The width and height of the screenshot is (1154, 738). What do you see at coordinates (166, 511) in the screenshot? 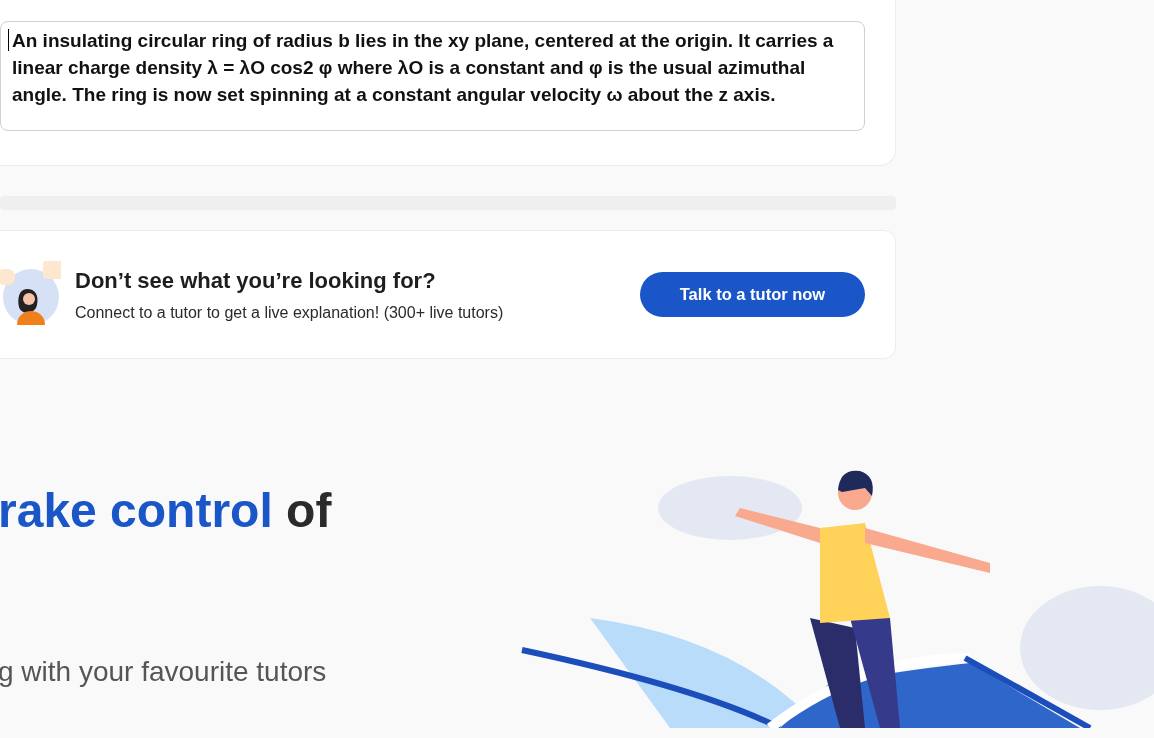
I see `hero-heading: rake control of` at bounding box center [166, 511].